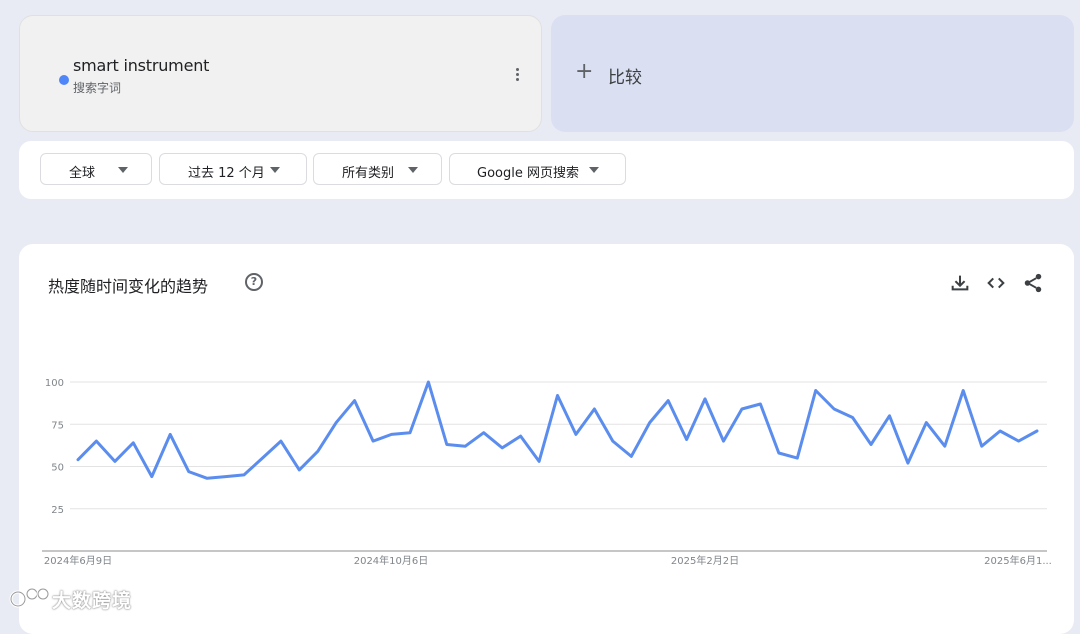 This screenshot has width=1080, height=634. What do you see at coordinates (57, 510) in the screenshot?
I see `y-tick-label: 25` at bounding box center [57, 510].